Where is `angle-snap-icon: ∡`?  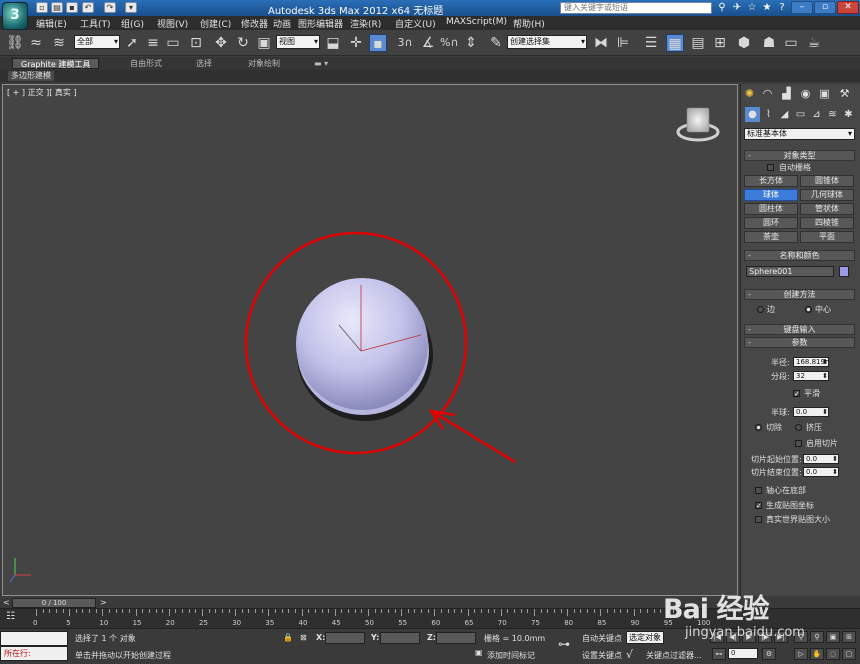
angle-snap-icon: ∡ is located at coordinates (428, 43).